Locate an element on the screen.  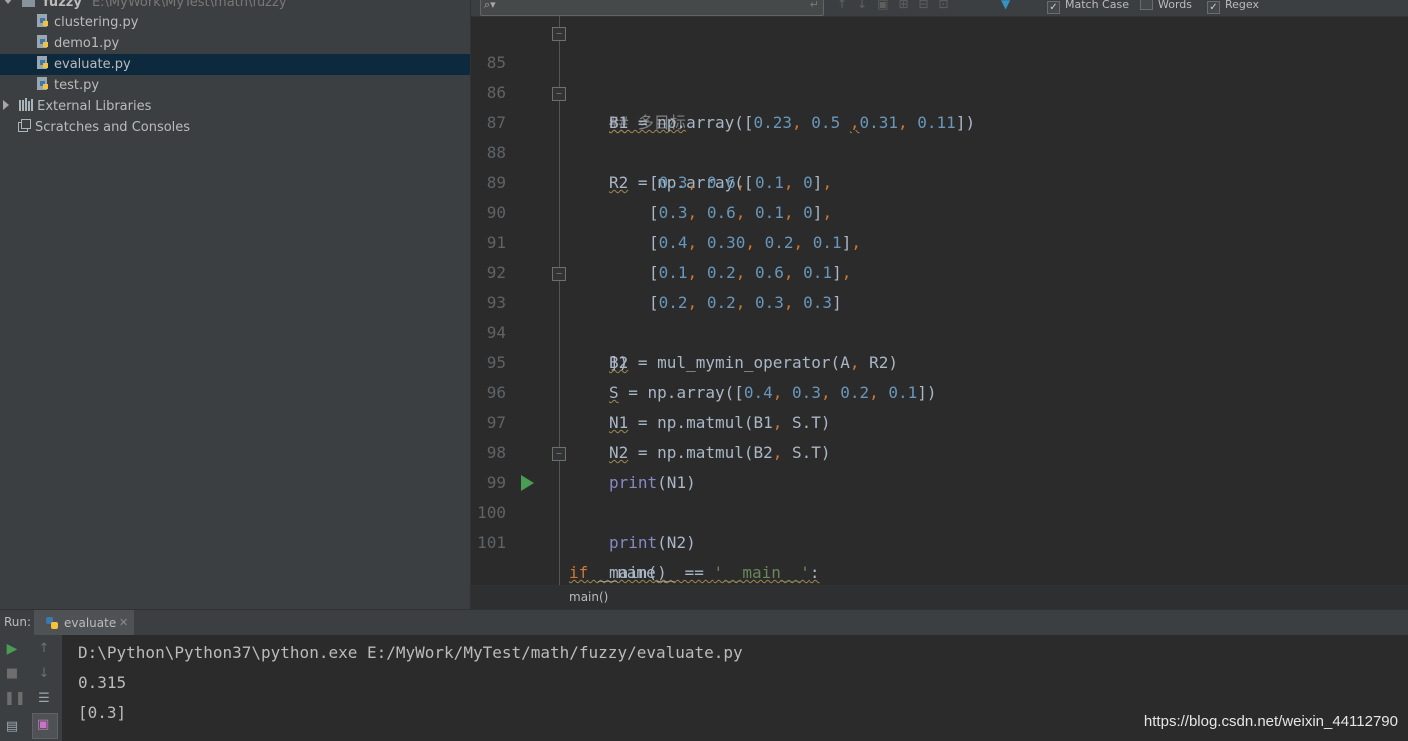
file-name: test.py is located at coordinates (77, 85).